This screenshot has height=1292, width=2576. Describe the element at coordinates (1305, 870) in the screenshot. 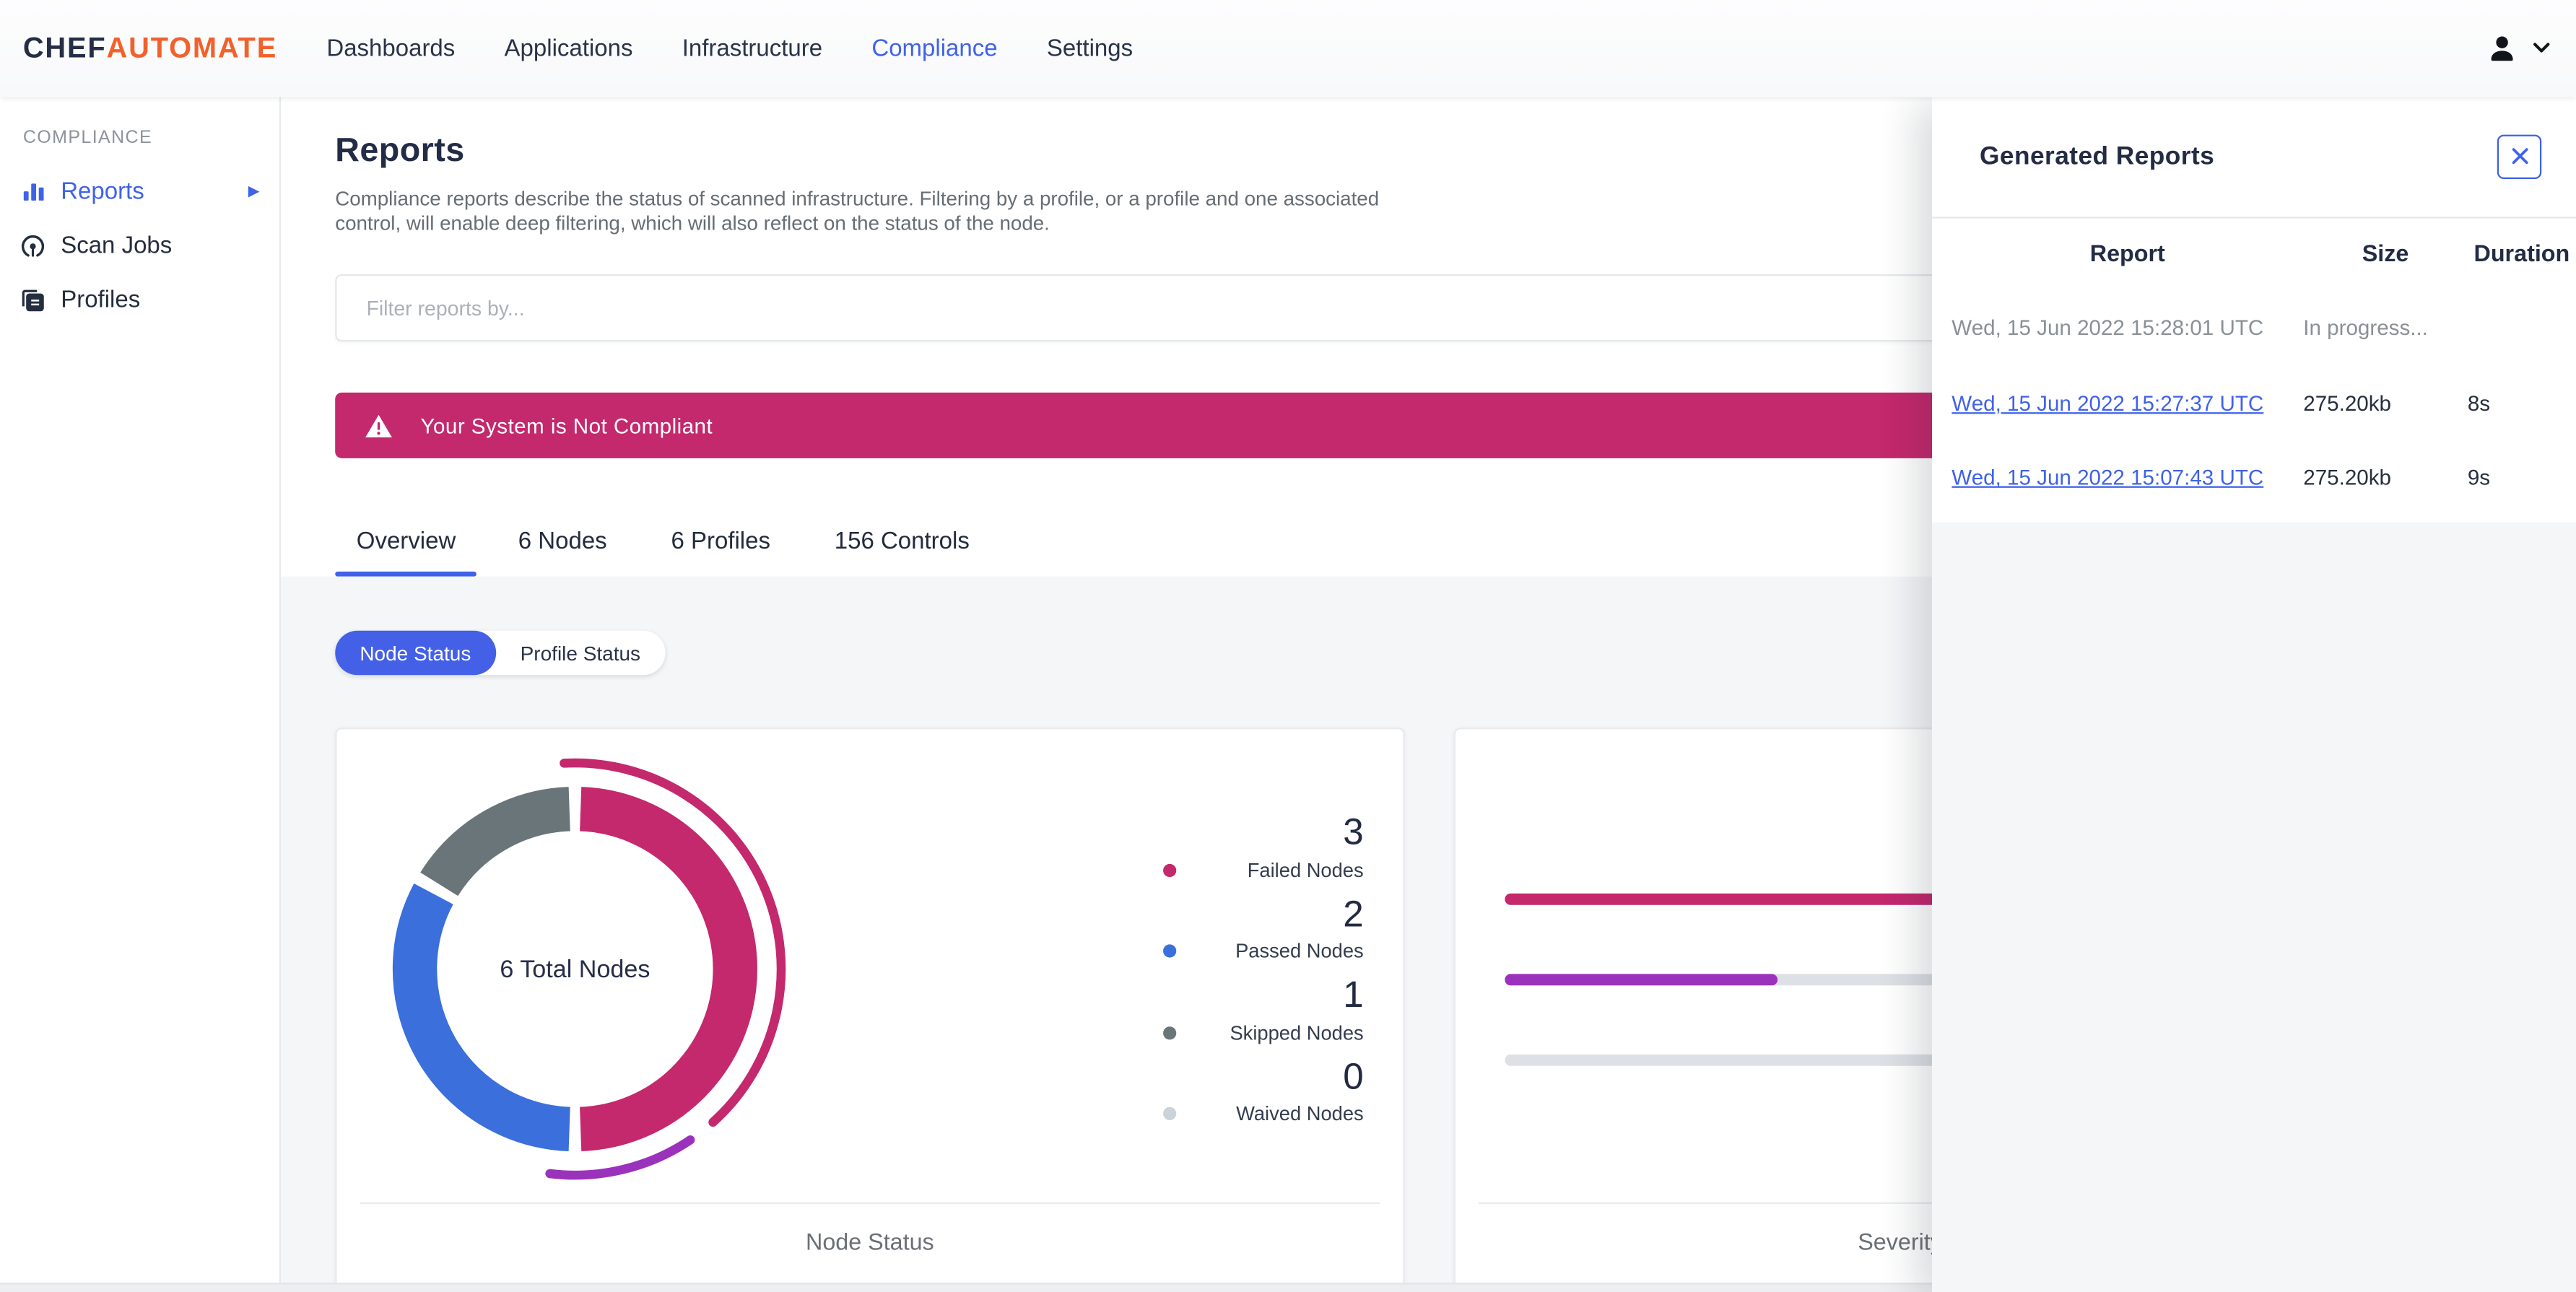

I see `legend-label: Failed Nodes` at that location.